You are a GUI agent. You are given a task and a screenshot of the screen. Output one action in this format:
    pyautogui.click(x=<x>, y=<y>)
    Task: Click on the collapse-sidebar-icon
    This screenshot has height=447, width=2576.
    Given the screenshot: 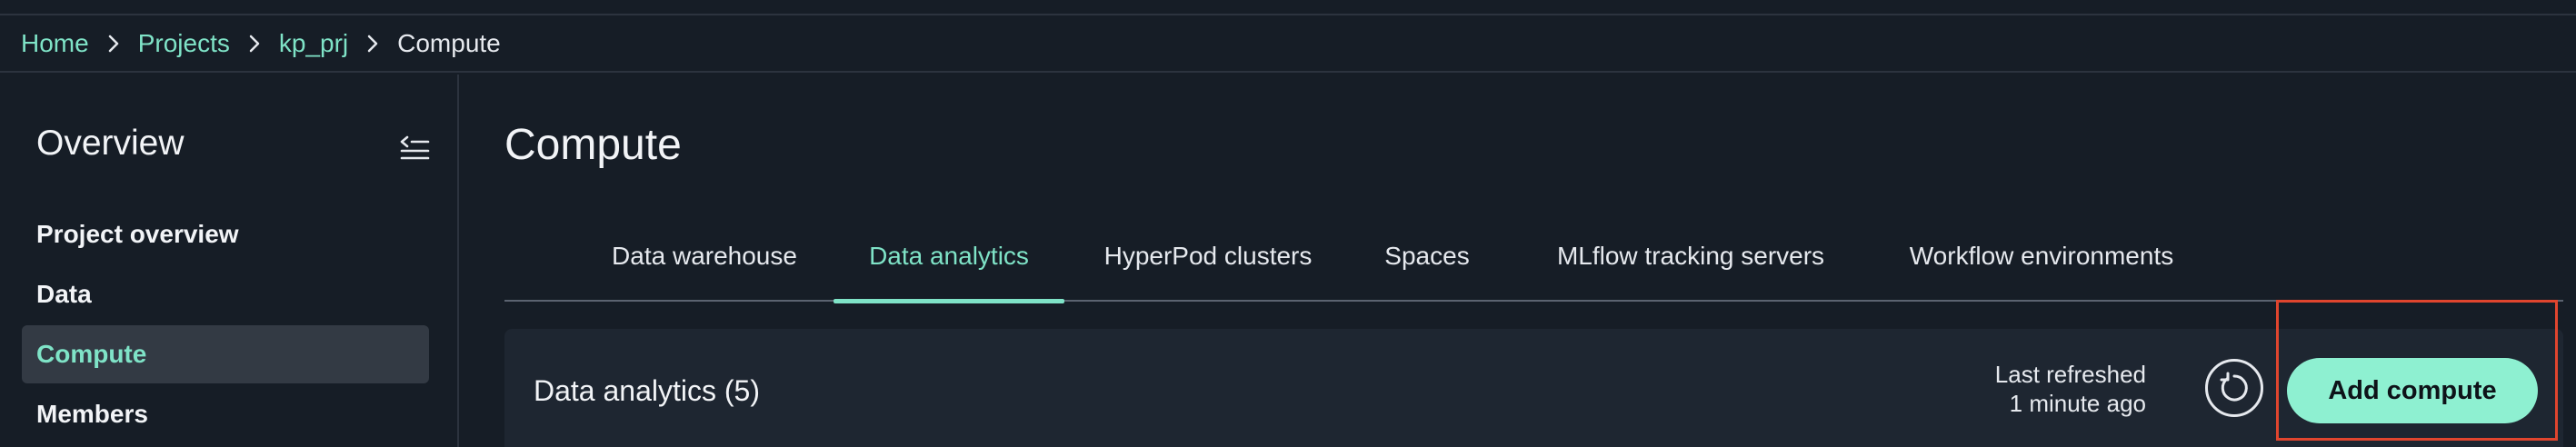 What is the action you would take?
    pyautogui.click(x=414, y=147)
    